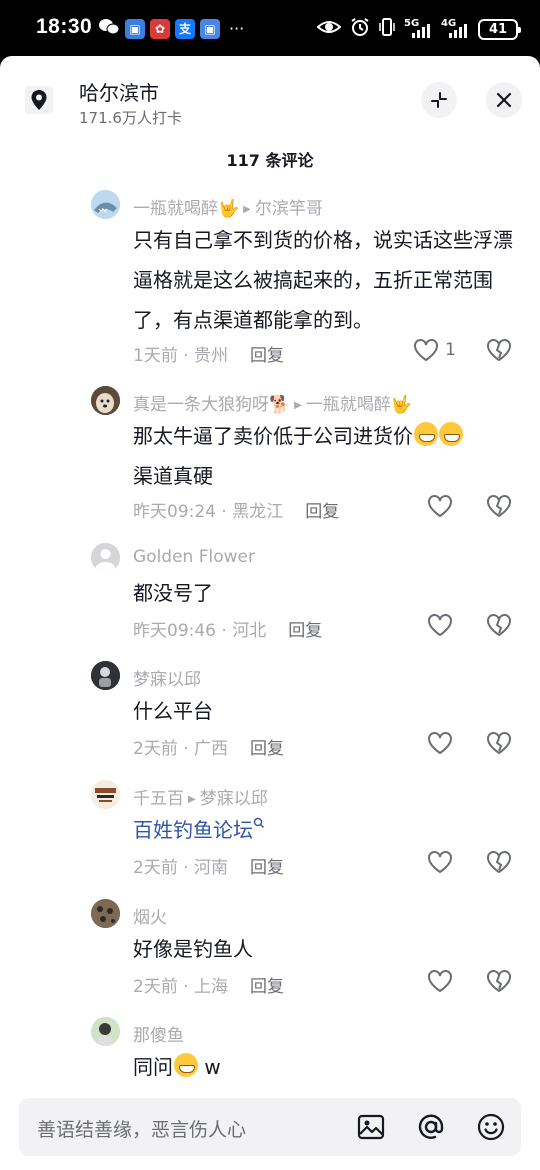  I want to click on emoji-picker-icon, so click(491, 1127).